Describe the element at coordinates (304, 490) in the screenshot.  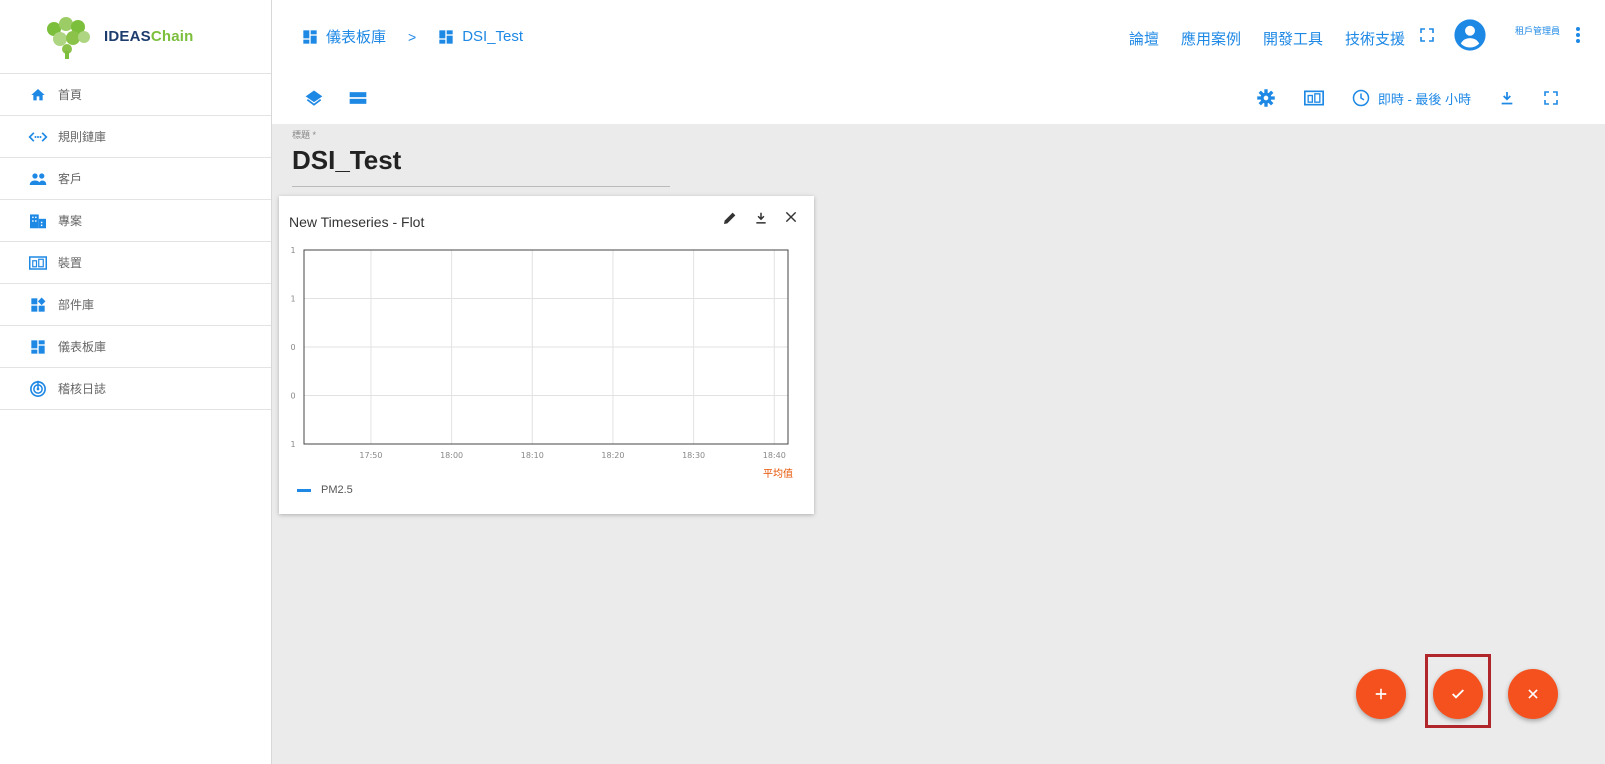
I see `legend-swatch` at that location.